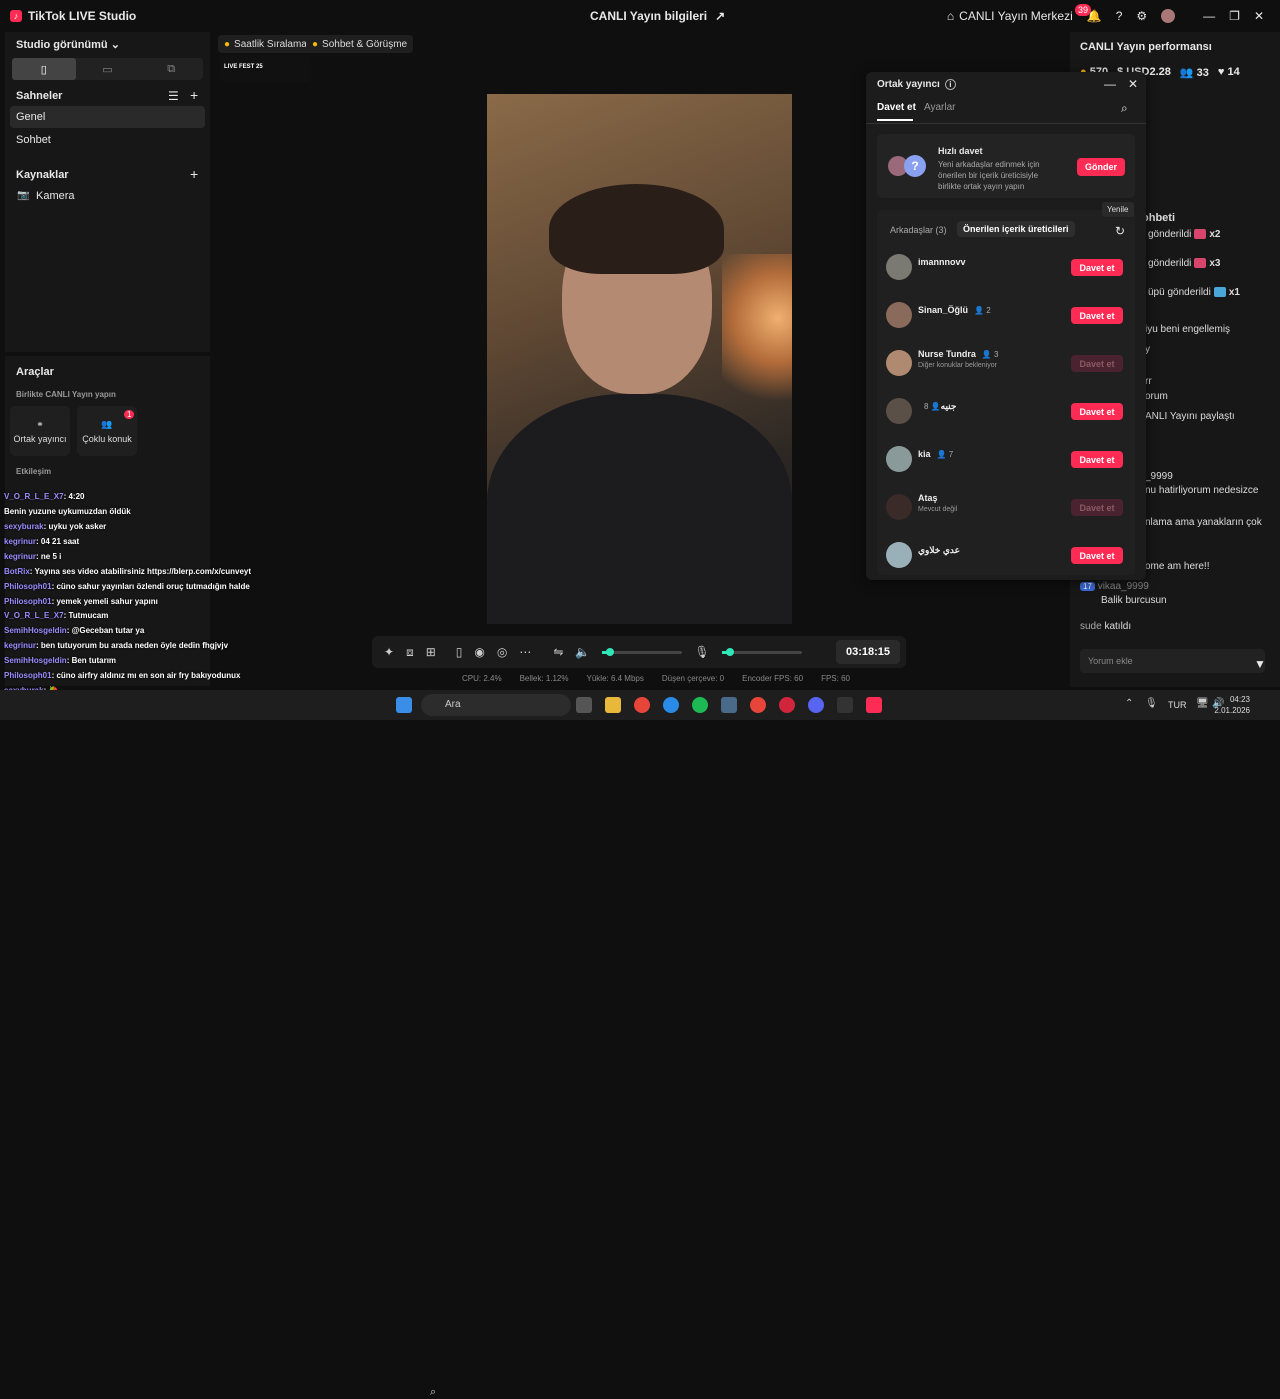  What do you see at coordinates (700, 705) in the screenshot?
I see `spotify-icon` at bounding box center [700, 705].